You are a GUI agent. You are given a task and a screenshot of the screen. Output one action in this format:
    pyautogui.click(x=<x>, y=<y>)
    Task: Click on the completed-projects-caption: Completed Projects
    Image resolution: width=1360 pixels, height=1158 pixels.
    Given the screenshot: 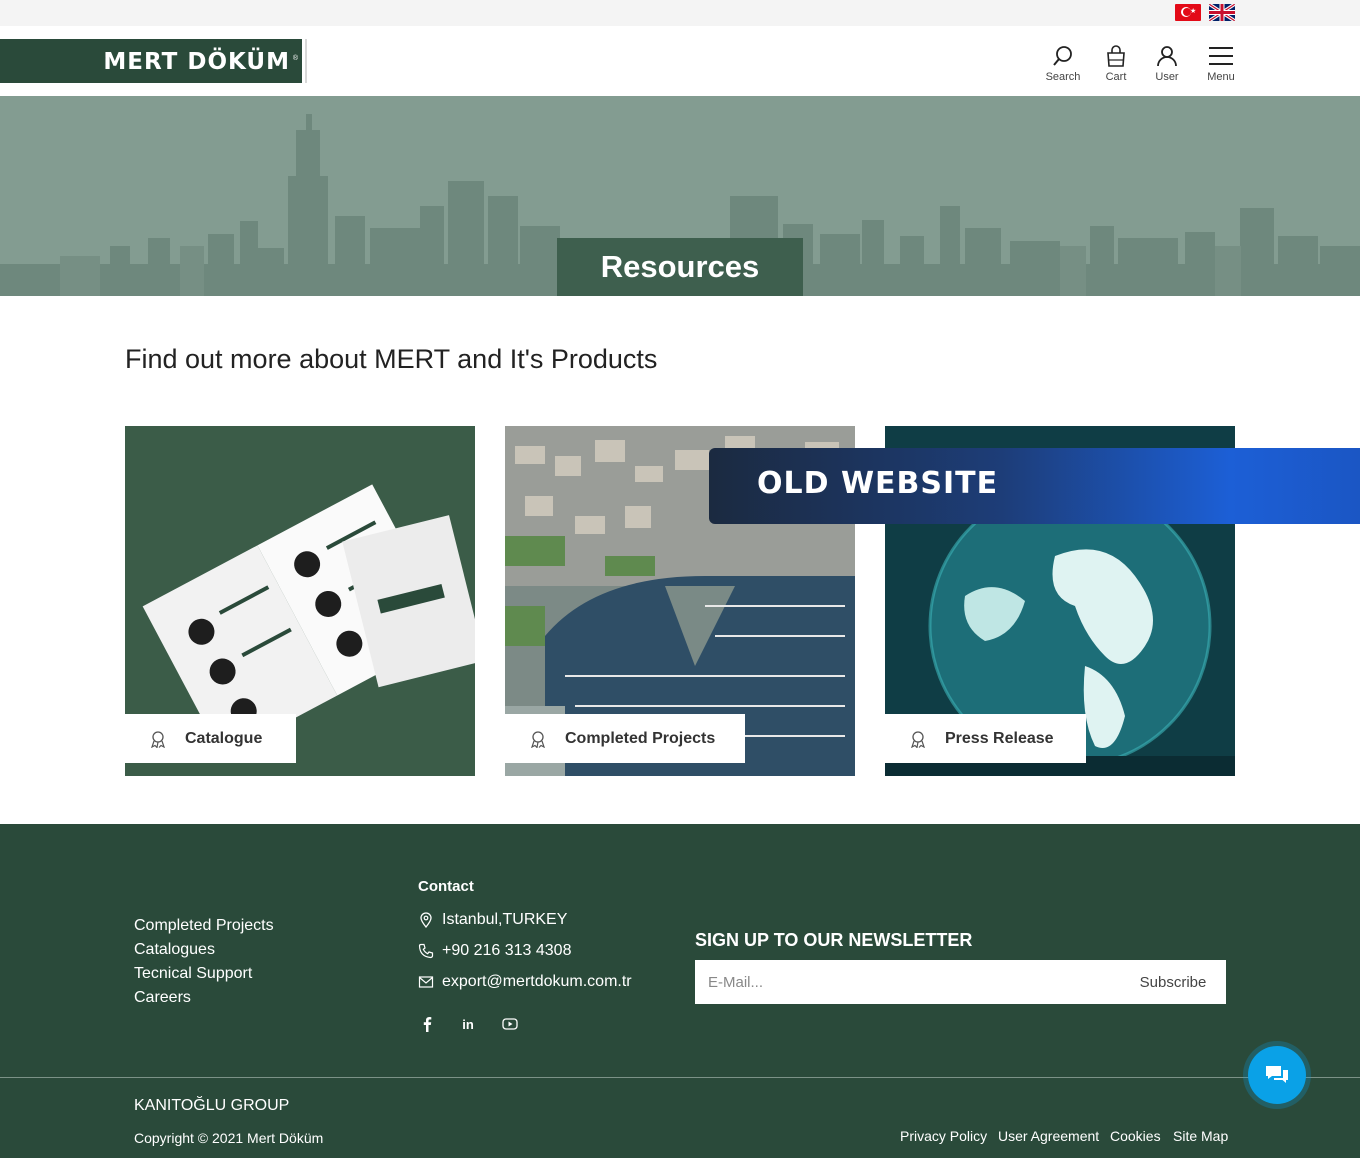 What is the action you would take?
    pyautogui.click(x=625, y=738)
    